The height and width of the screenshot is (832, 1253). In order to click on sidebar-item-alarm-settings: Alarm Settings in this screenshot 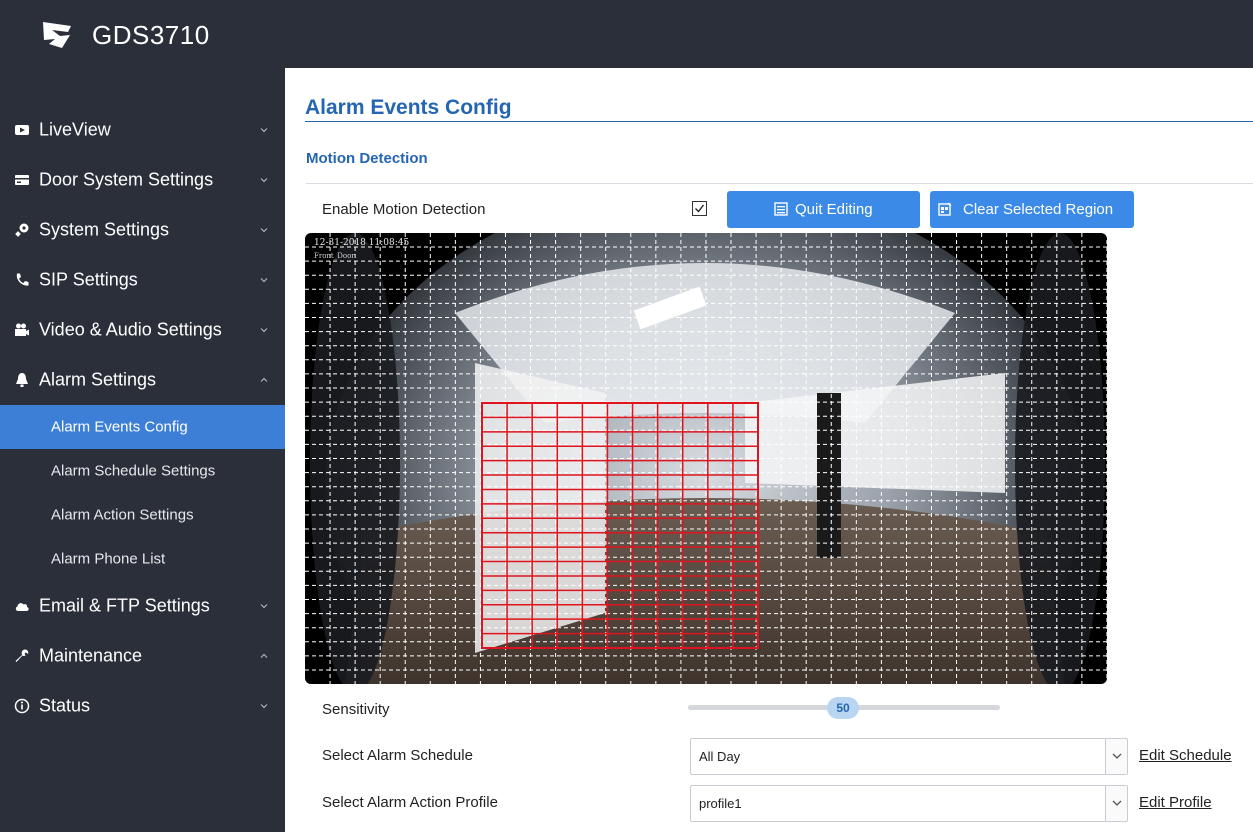, I will do `click(142, 380)`.